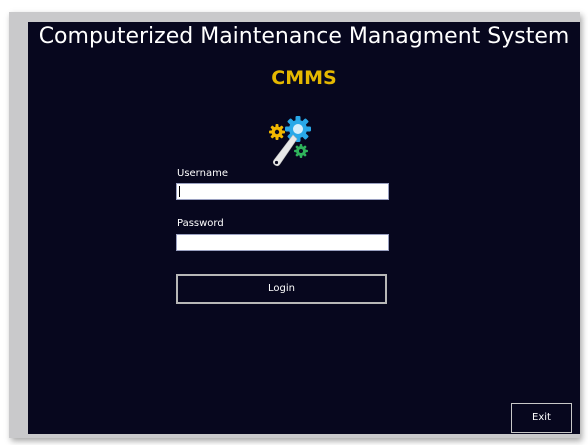 The width and height of the screenshot is (588, 445). I want to click on username-field-container, so click(282, 193).